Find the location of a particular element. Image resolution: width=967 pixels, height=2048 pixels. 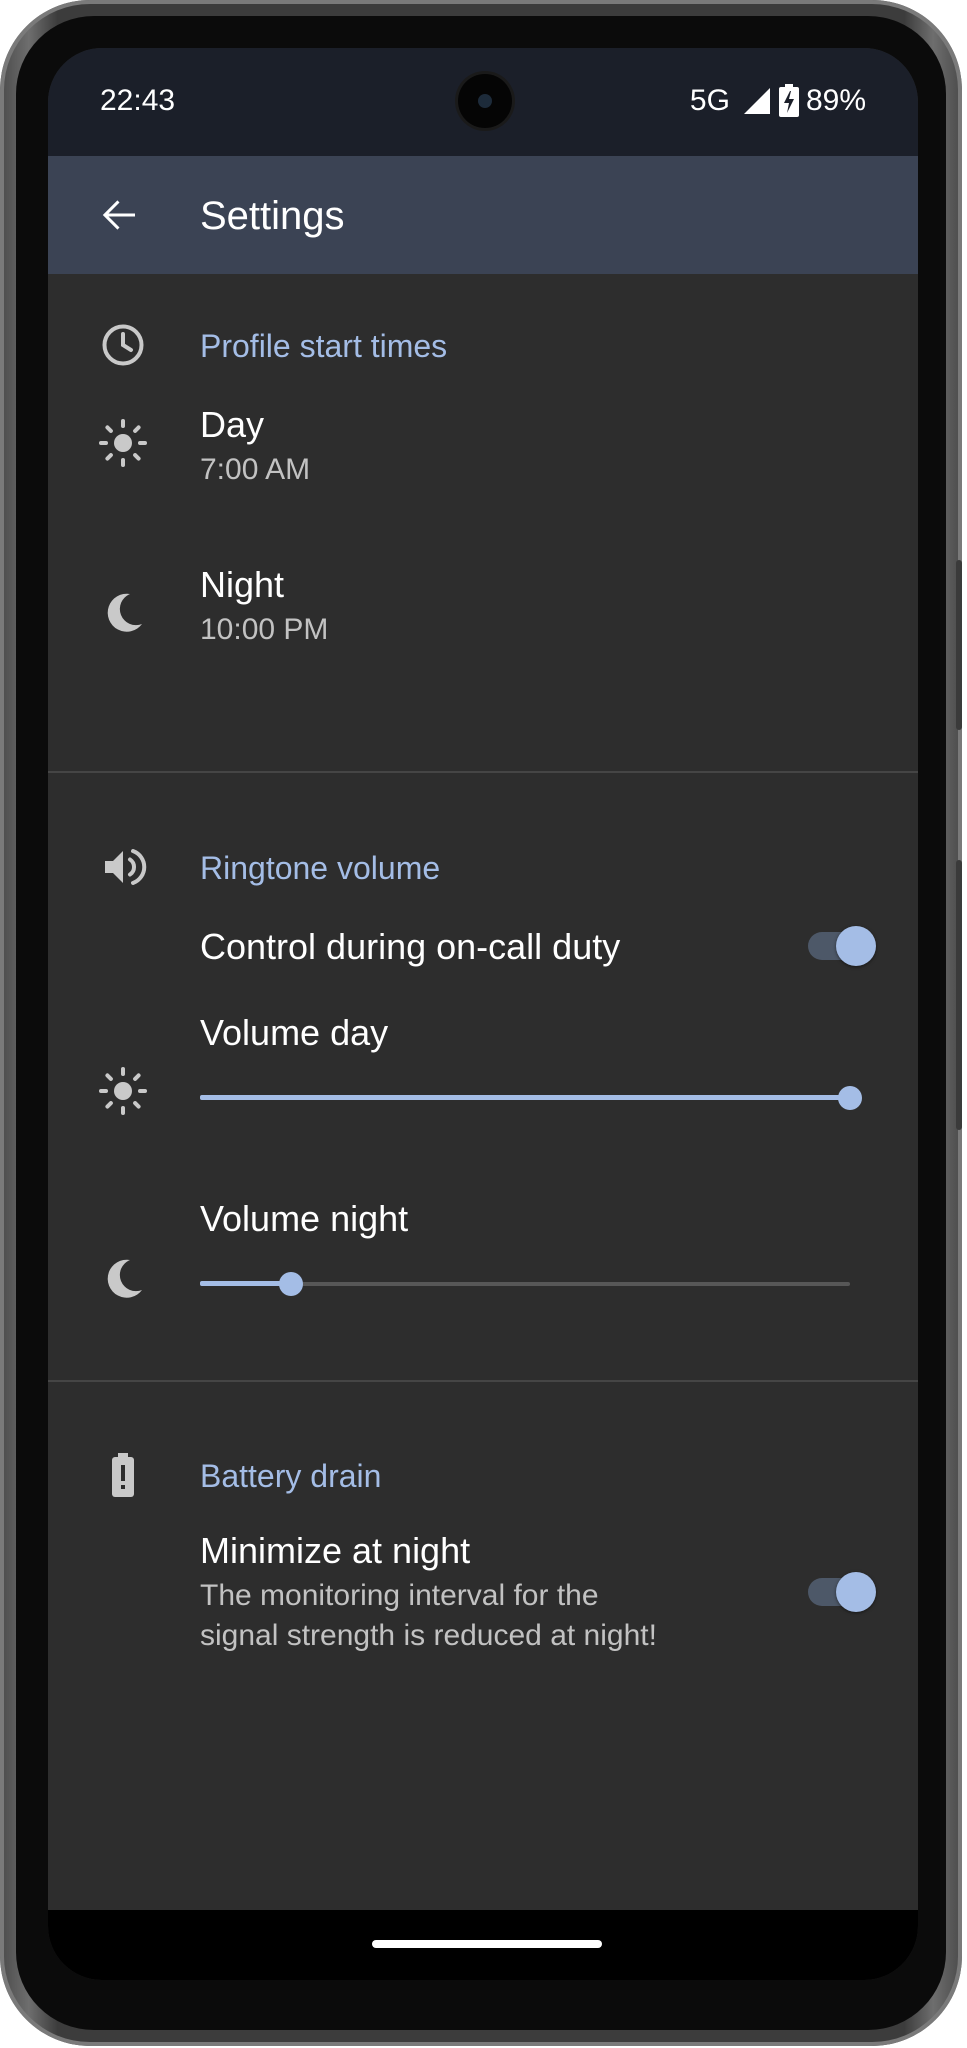

night-value: 10:00 PM is located at coordinates (264, 629).